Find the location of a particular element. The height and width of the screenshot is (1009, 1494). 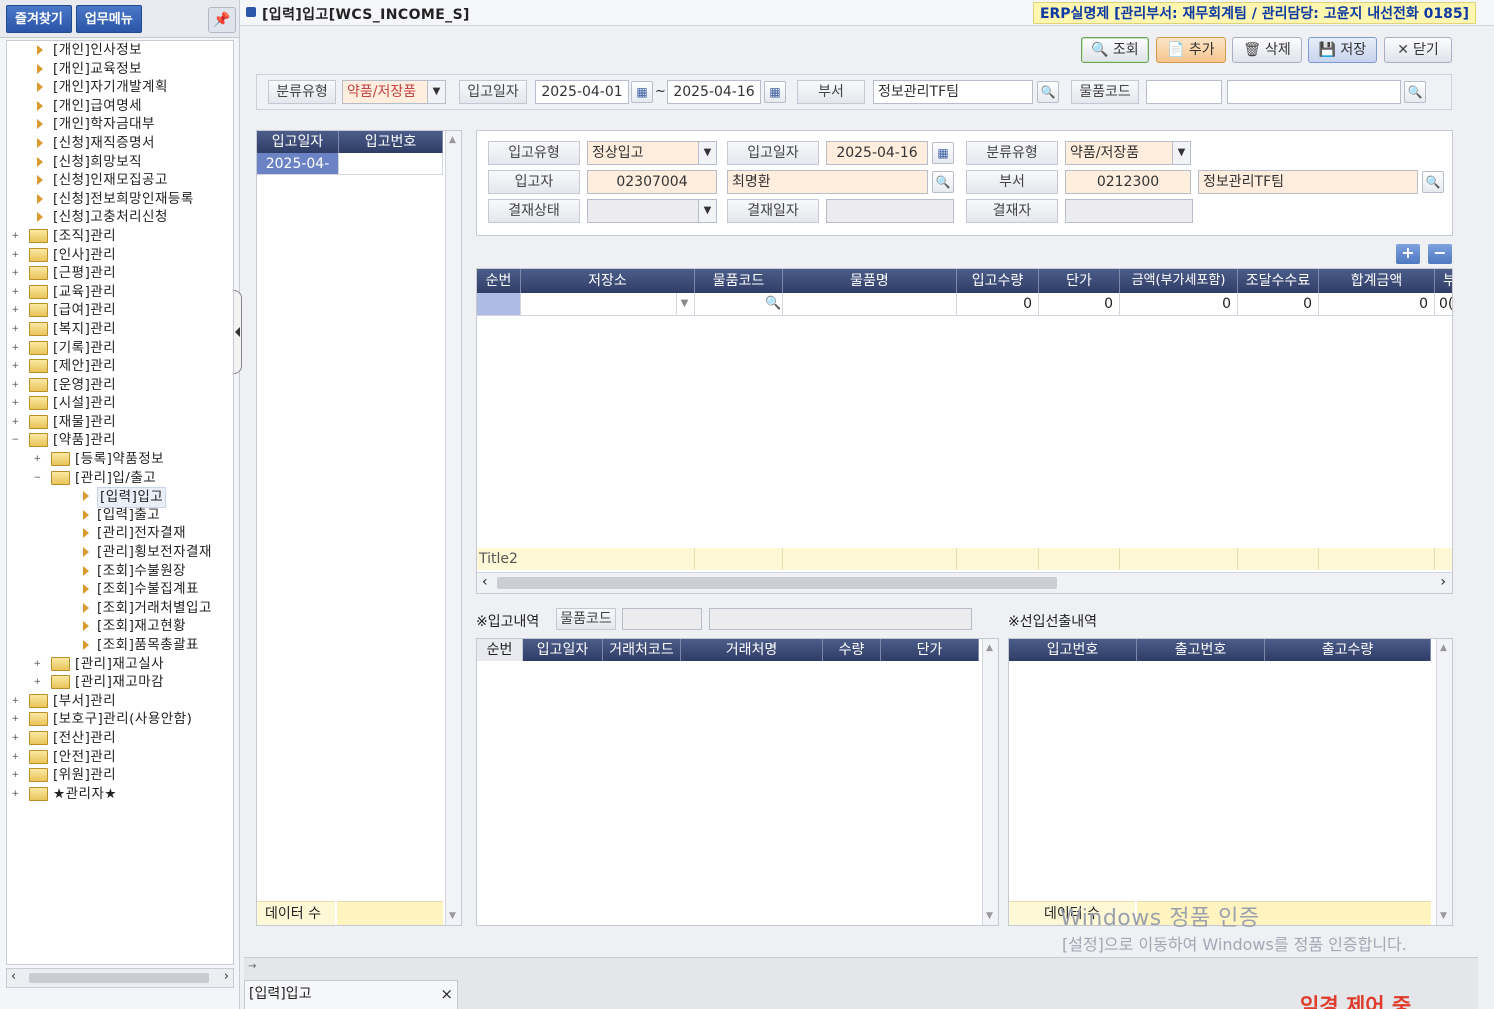

scroll-left-icon: ‹ is located at coordinates (485, 582).